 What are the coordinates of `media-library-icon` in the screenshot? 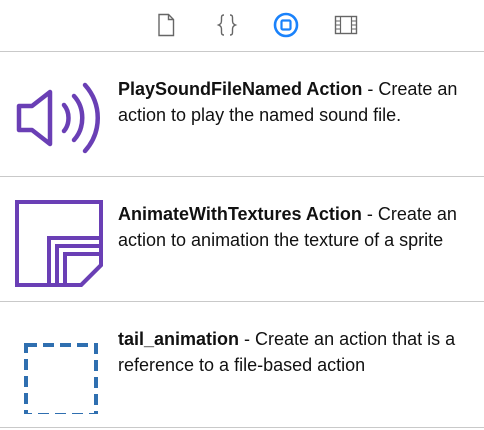 It's located at (346, 25).